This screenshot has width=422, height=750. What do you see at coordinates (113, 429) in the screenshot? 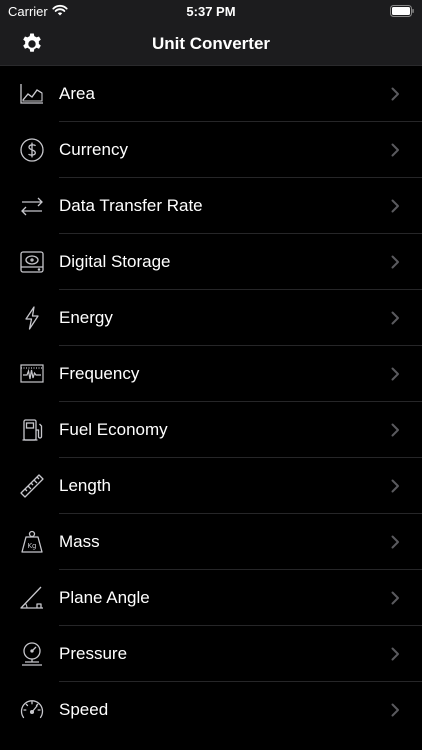
I see `list-item-label: Fuel Economy` at bounding box center [113, 429].